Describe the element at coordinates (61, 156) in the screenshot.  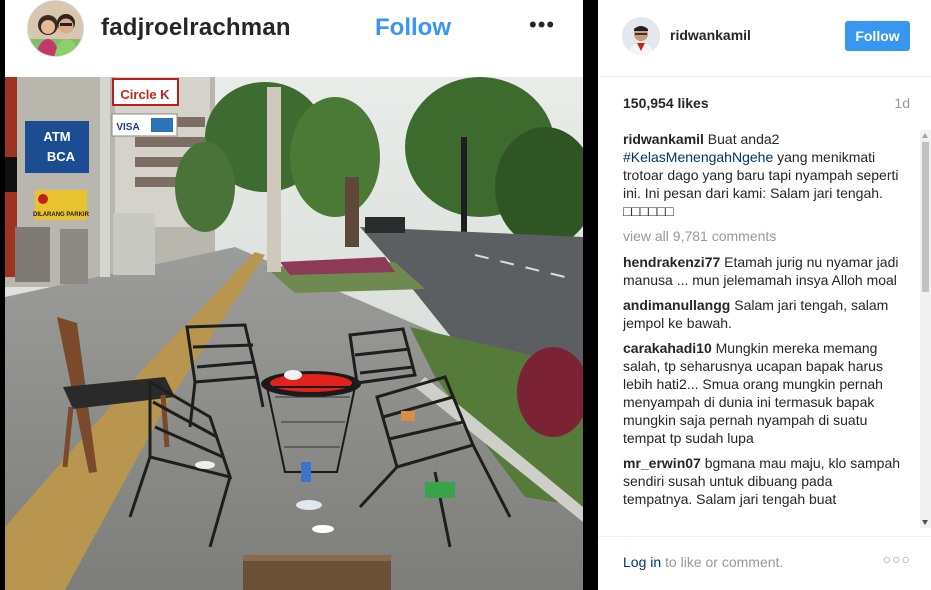
I see `sign-bank: BCA` at that location.